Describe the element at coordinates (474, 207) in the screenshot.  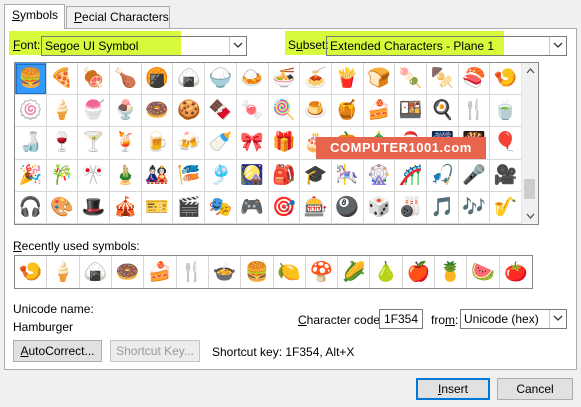
I see `symbol-cell: 🎶` at that location.